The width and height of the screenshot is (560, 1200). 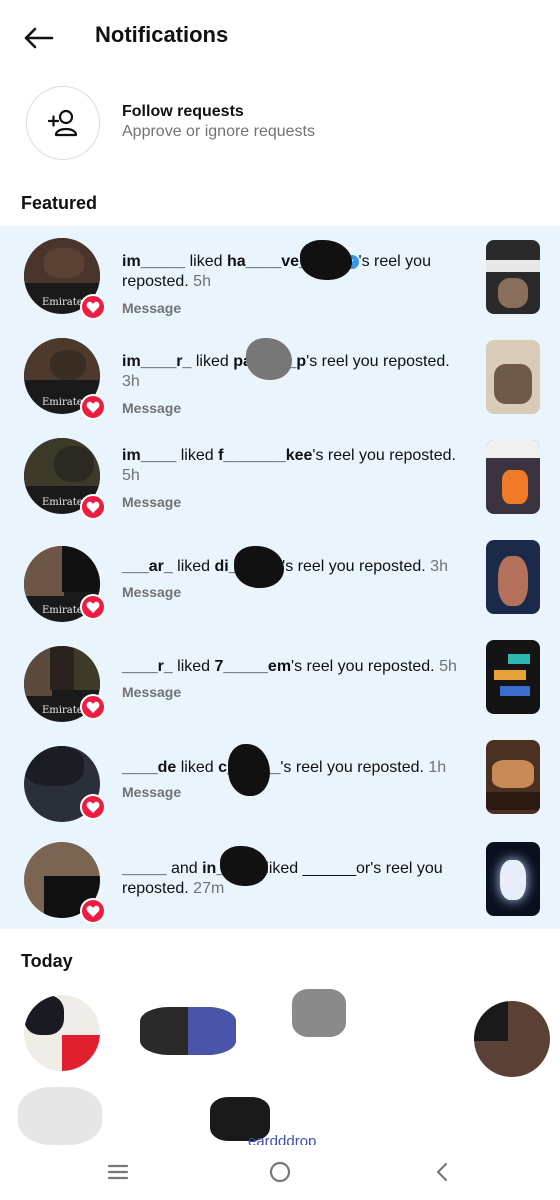 What do you see at coordinates (253, 666) in the screenshot?
I see `target-username: 7_____em` at bounding box center [253, 666].